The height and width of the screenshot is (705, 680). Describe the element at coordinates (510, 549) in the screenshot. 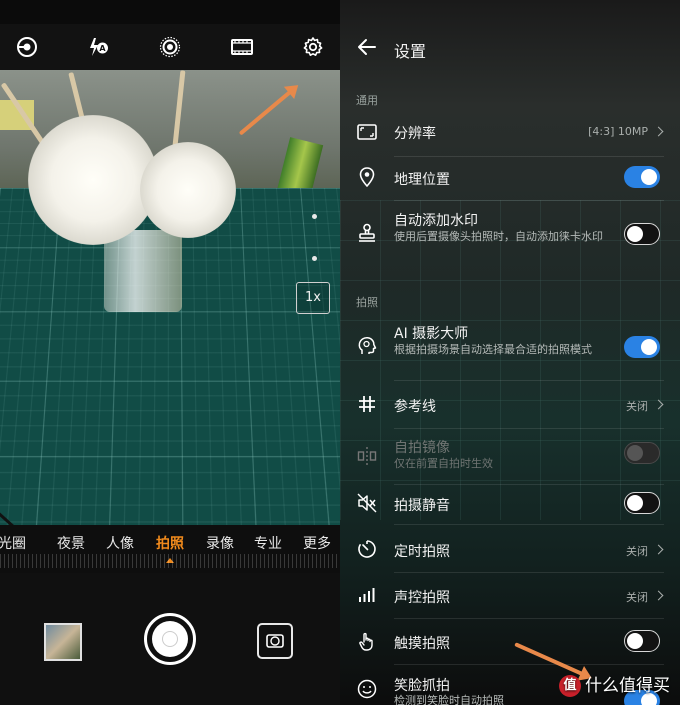

I see `setting-timer: 定时拍照 关闭` at that location.